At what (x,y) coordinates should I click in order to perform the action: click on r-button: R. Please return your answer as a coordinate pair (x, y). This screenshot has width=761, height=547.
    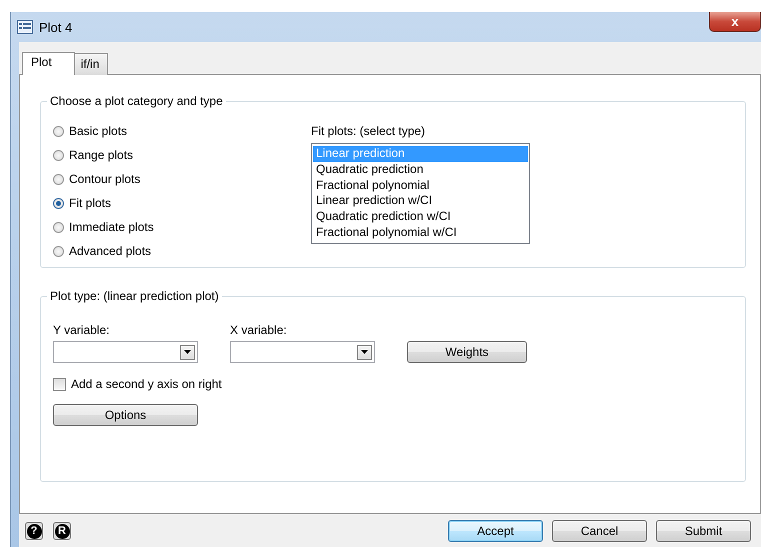
    Looking at the image, I should click on (62, 531).